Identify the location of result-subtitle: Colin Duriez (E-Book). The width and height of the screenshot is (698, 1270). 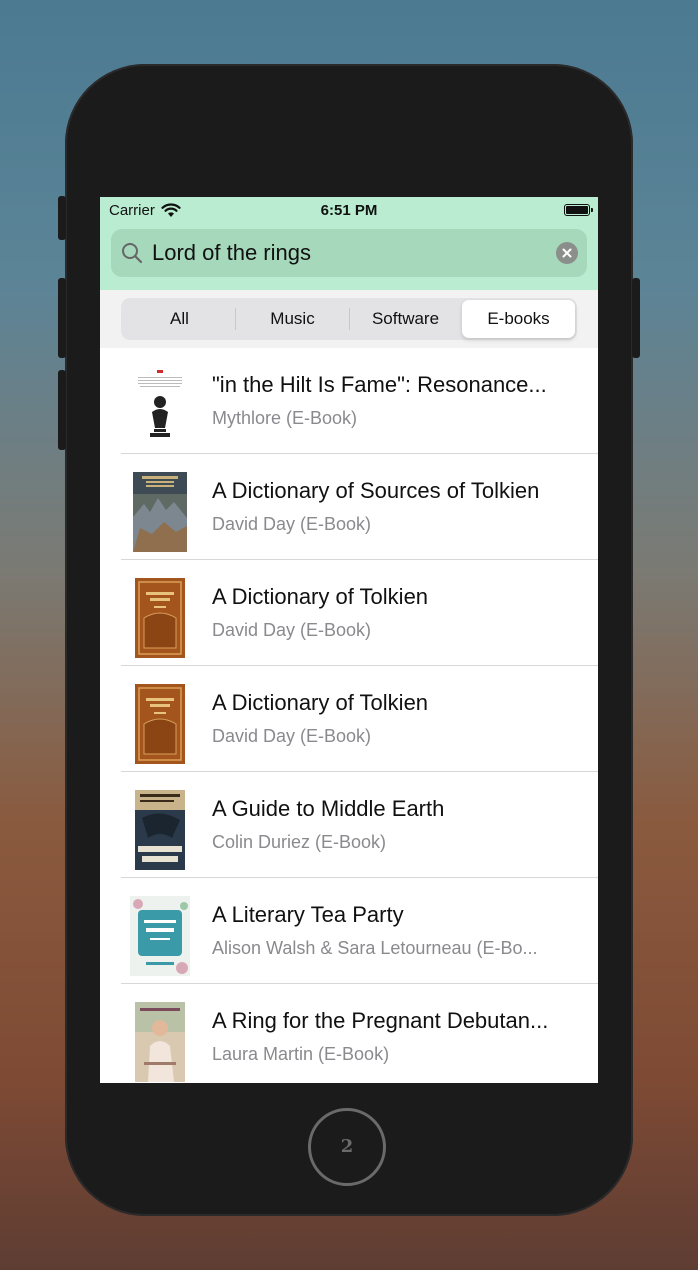
(299, 842).